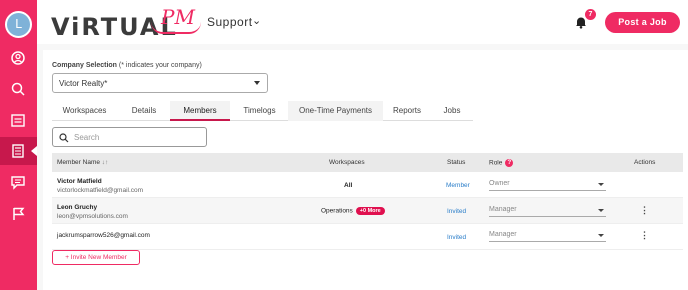 The height and width of the screenshot is (290, 688). I want to click on tab-one-time-payments: One-Time Payments, so click(335, 111).